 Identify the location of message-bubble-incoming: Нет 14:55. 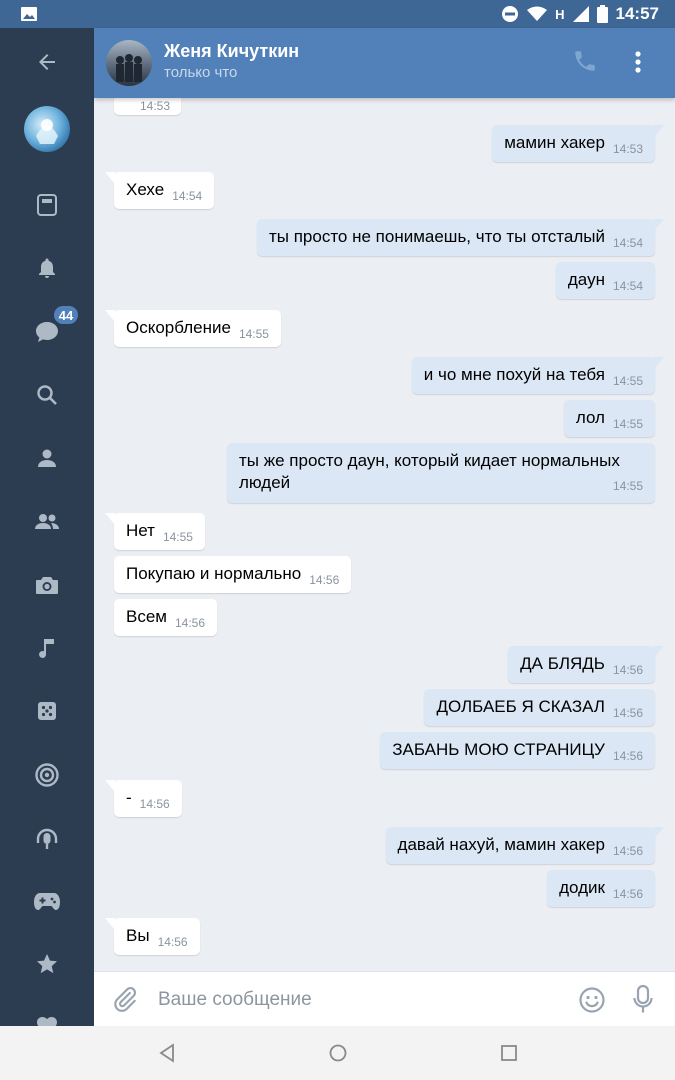
(155, 531).